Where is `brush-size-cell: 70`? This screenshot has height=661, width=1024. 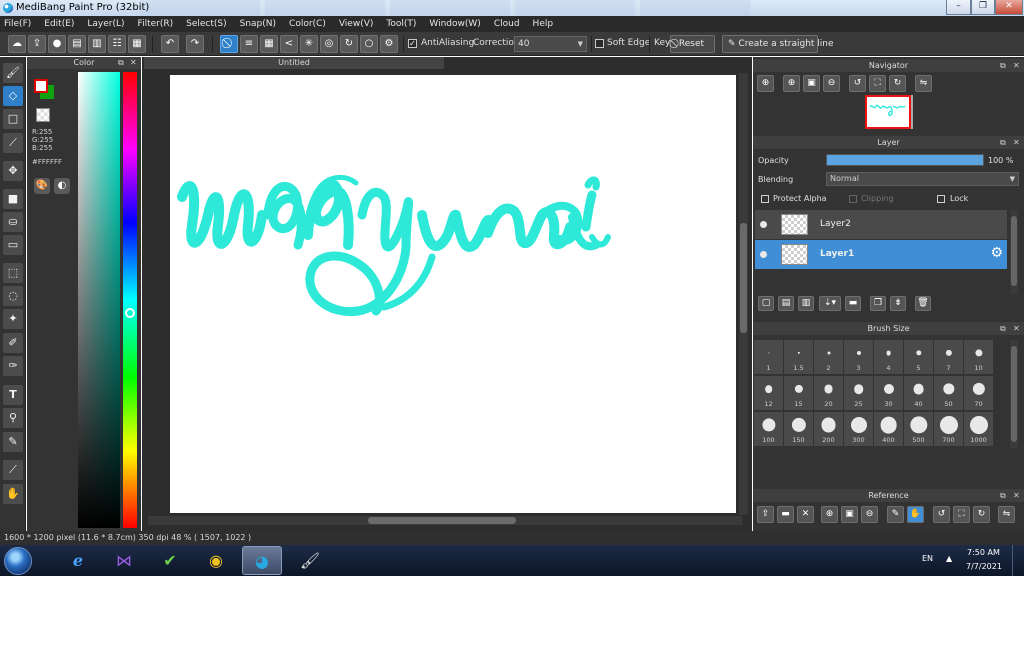 brush-size-cell: 70 is located at coordinates (978, 393).